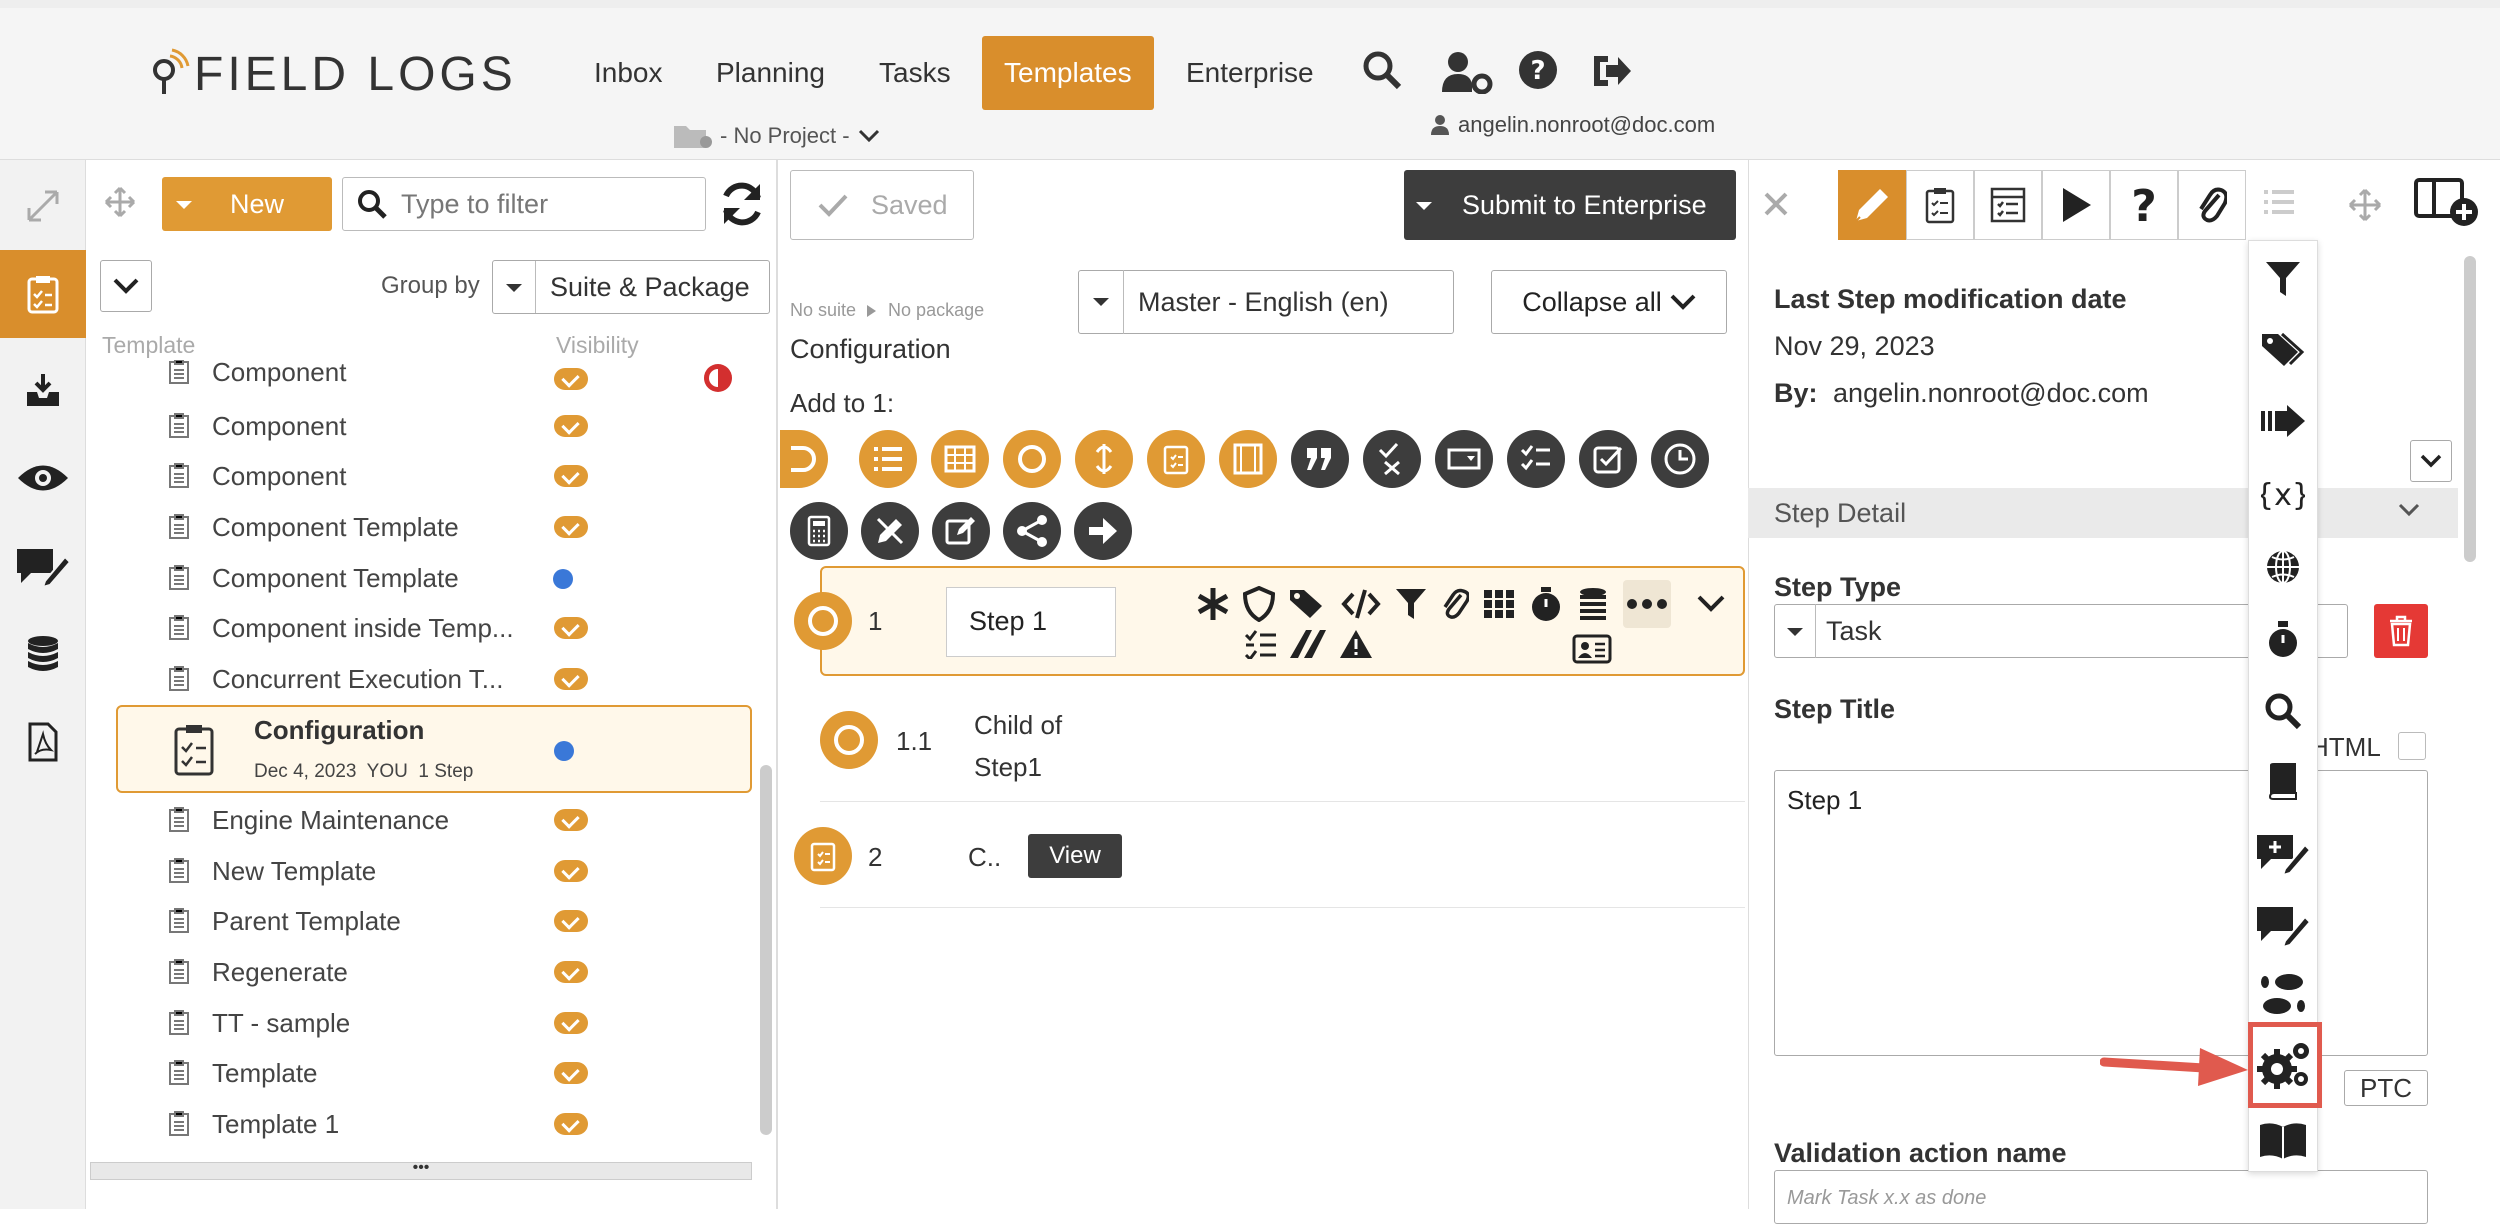 Image resolution: width=2500 pixels, height=1224 pixels. Describe the element at coordinates (628, 73) in the screenshot. I see `nav-inbox: Inbox` at that location.